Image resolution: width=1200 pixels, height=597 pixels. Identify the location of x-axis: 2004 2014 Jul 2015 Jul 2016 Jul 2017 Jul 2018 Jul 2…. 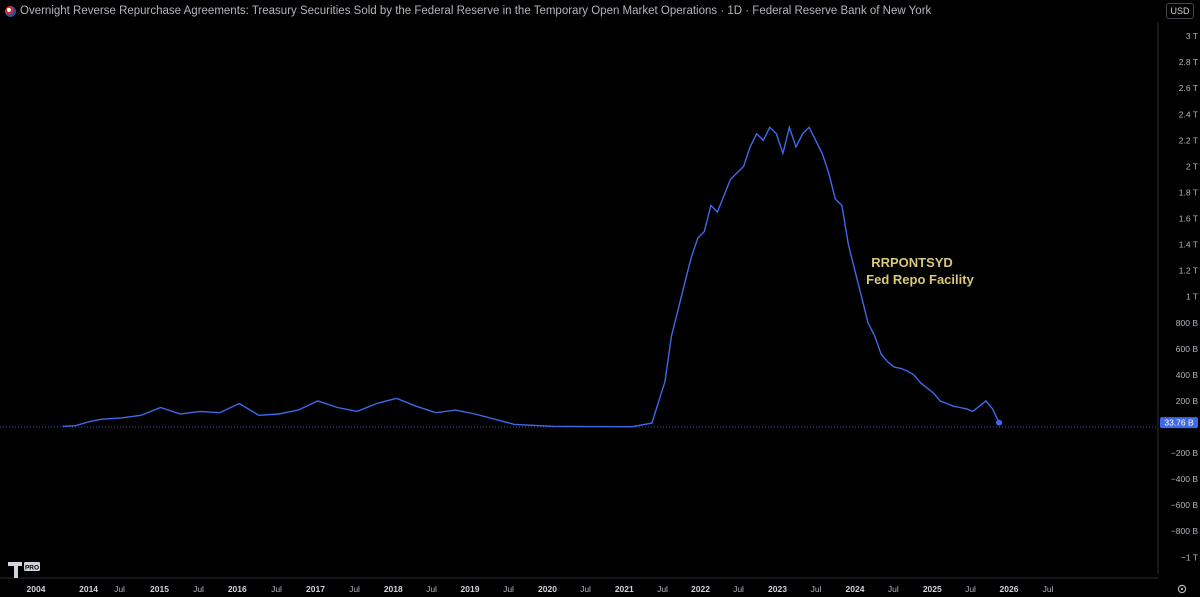
(540, 589).